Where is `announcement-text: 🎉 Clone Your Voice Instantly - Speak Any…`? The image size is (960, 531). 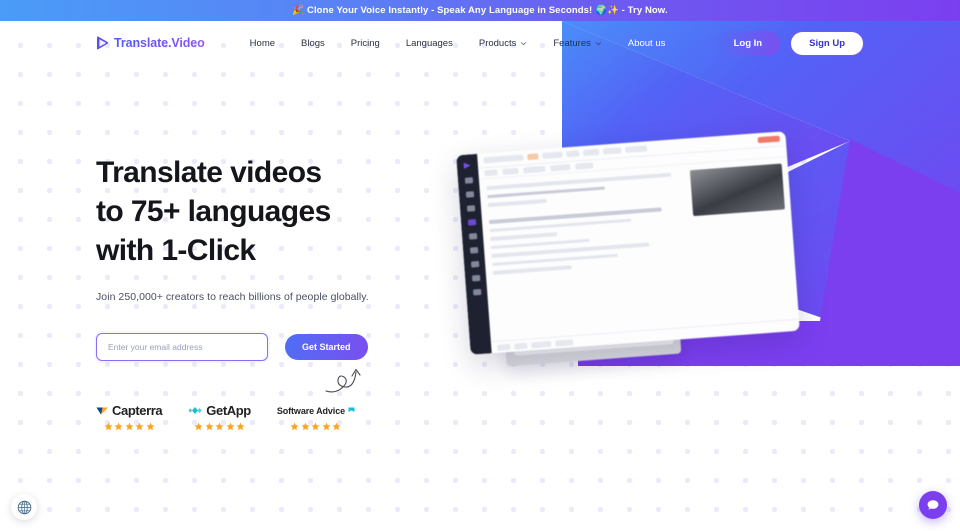 announcement-text: 🎉 Clone Your Voice Instantly - Speak Any… is located at coordinates (480, 10).